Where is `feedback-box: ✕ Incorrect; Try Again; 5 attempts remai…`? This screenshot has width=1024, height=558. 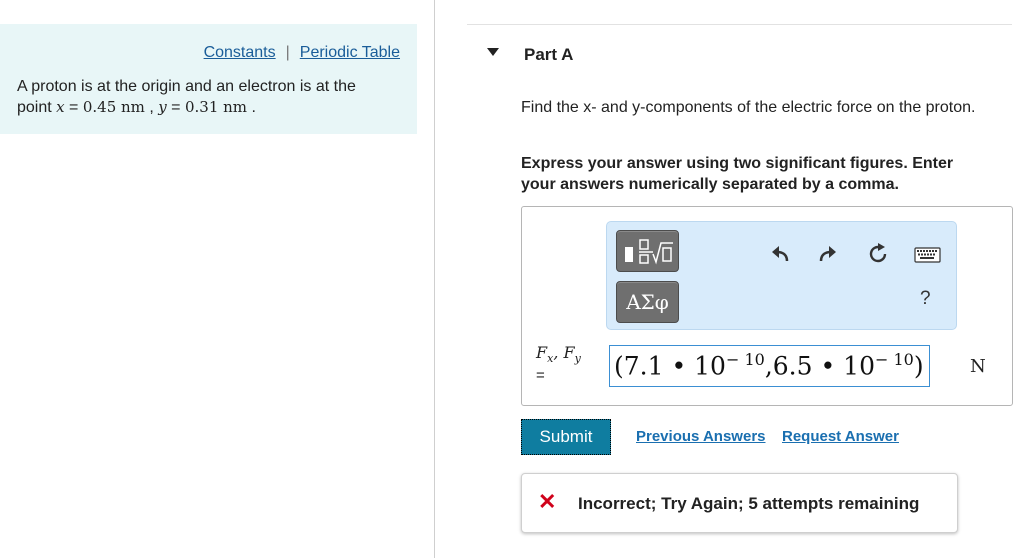 feedback-box: ✕ Incorrect; Try Again; 5 attempts remai… is located at coordinates (739, 503).